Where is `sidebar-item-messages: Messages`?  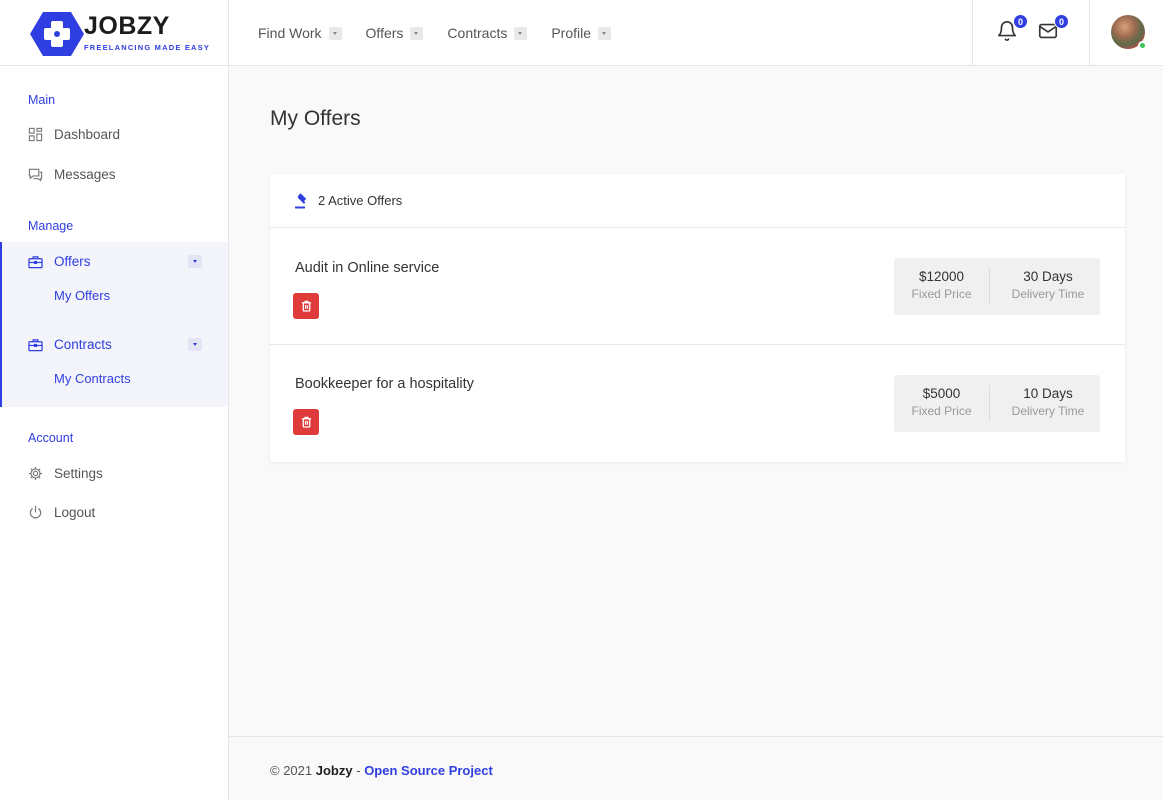 sidebar-item-messages: Messages is located at coordinates (72, 174).